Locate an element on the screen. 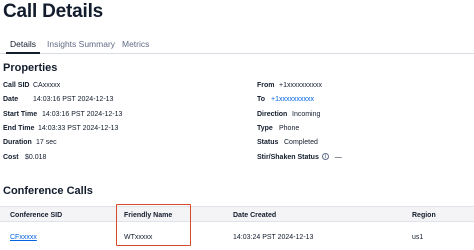  tab-metrics: Metrics is located at coordinates (135, 44).